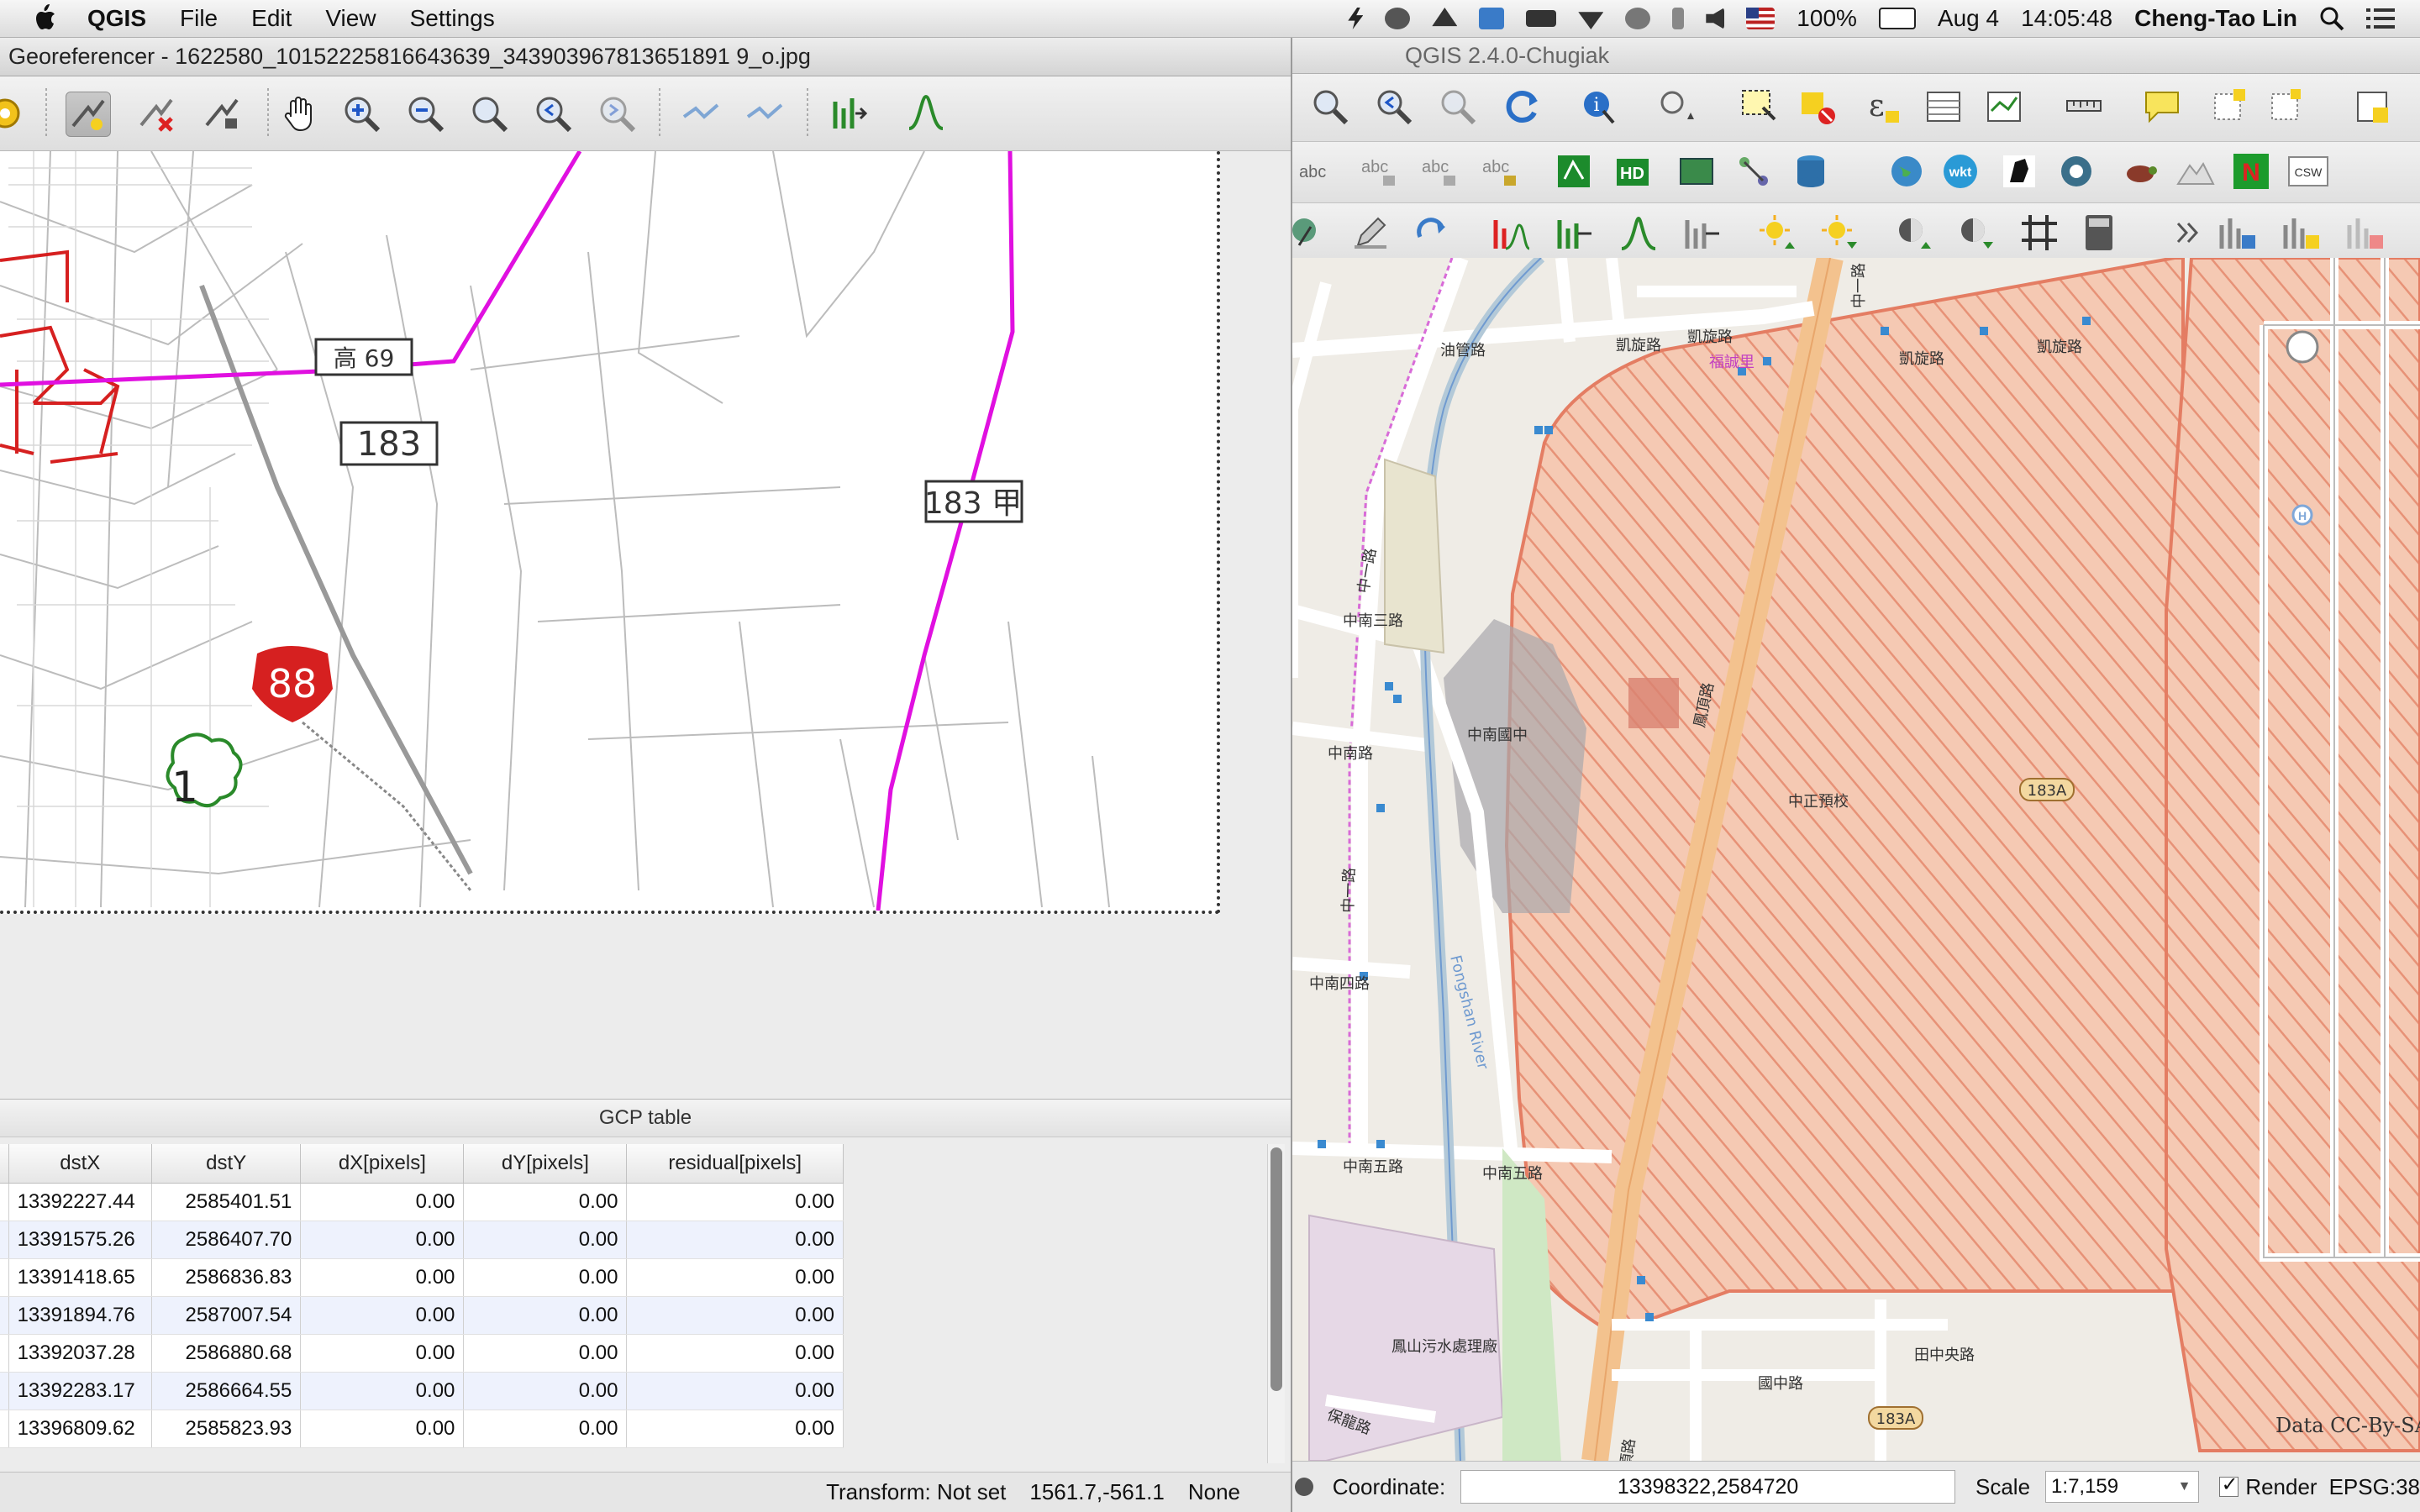 This screenshot has width=2420, height=1512. What do you see at coordinates (1574, 233) in the screenshot?
I see `raster-stretch-icon` at bounding box center [1574, 233].